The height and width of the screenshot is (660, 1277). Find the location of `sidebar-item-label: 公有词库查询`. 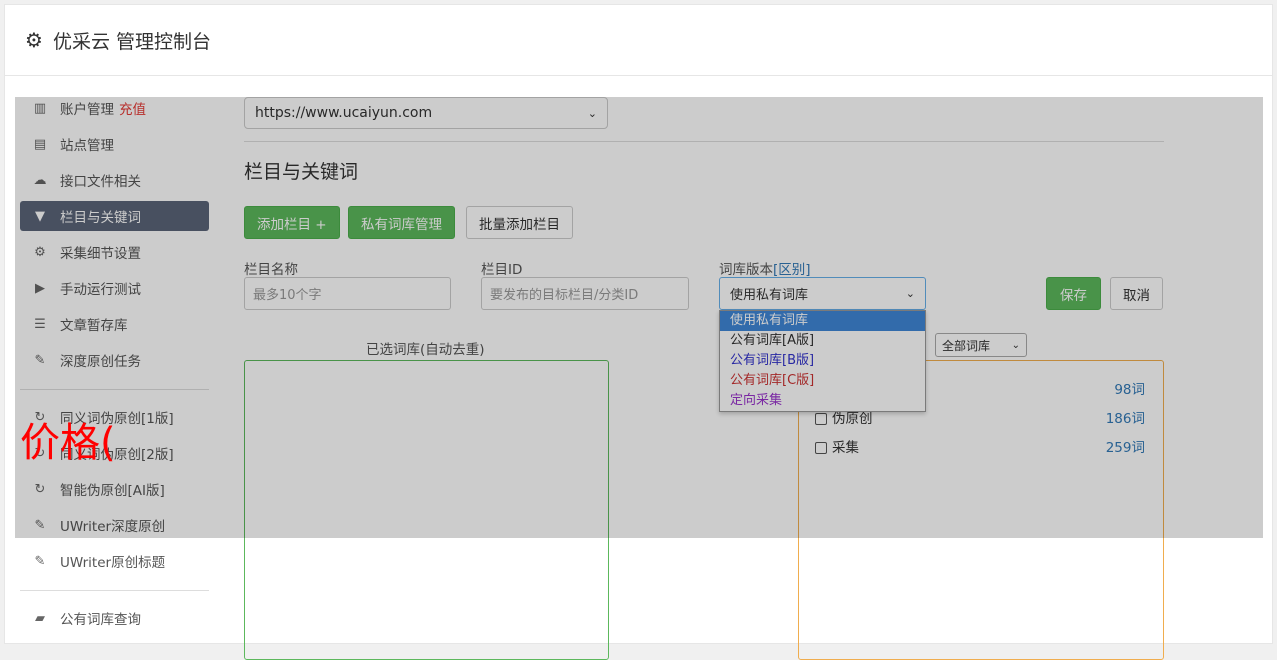

sidebar-item-label: 公有词库查询 is located at coordinates (100, 620).